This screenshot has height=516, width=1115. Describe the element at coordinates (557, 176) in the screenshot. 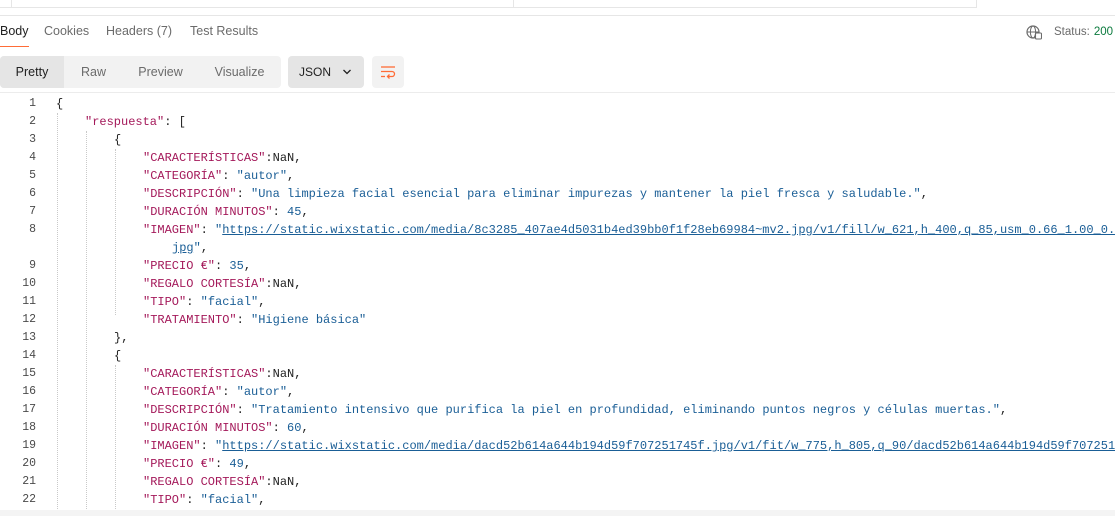

I see `code-line: 5 "CATEGORÍA": "autor",` at that location.